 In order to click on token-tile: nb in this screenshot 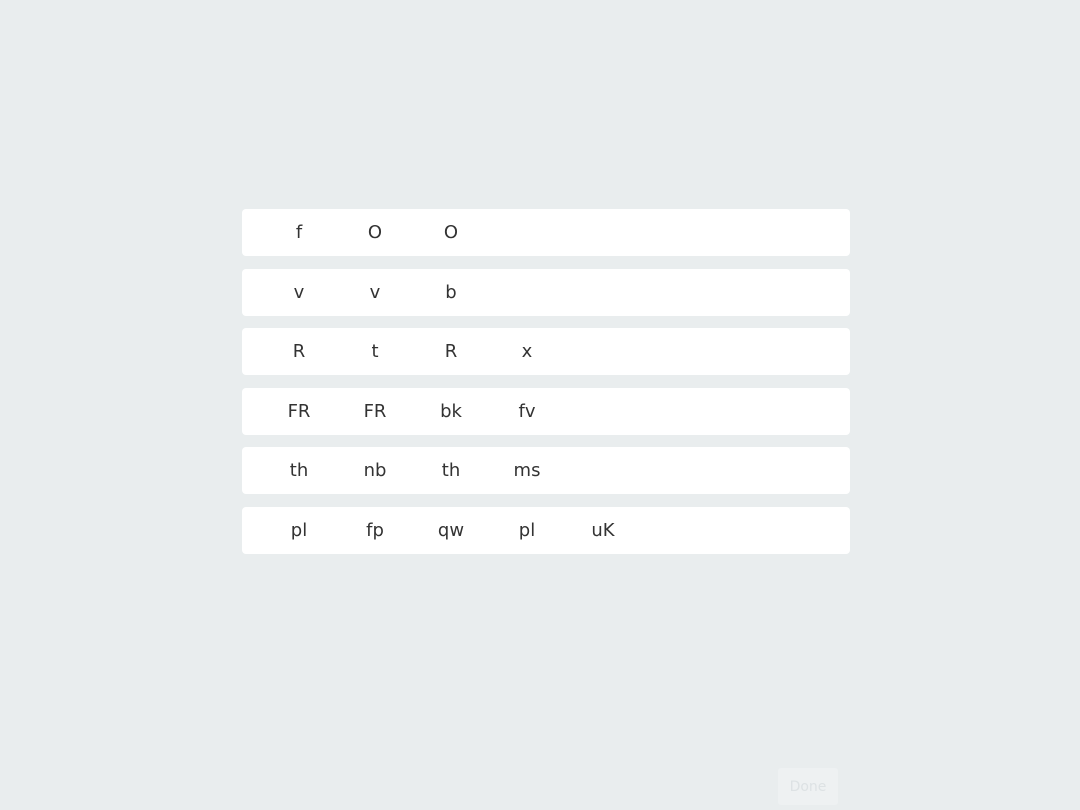, I will do `click(375, 471)`.